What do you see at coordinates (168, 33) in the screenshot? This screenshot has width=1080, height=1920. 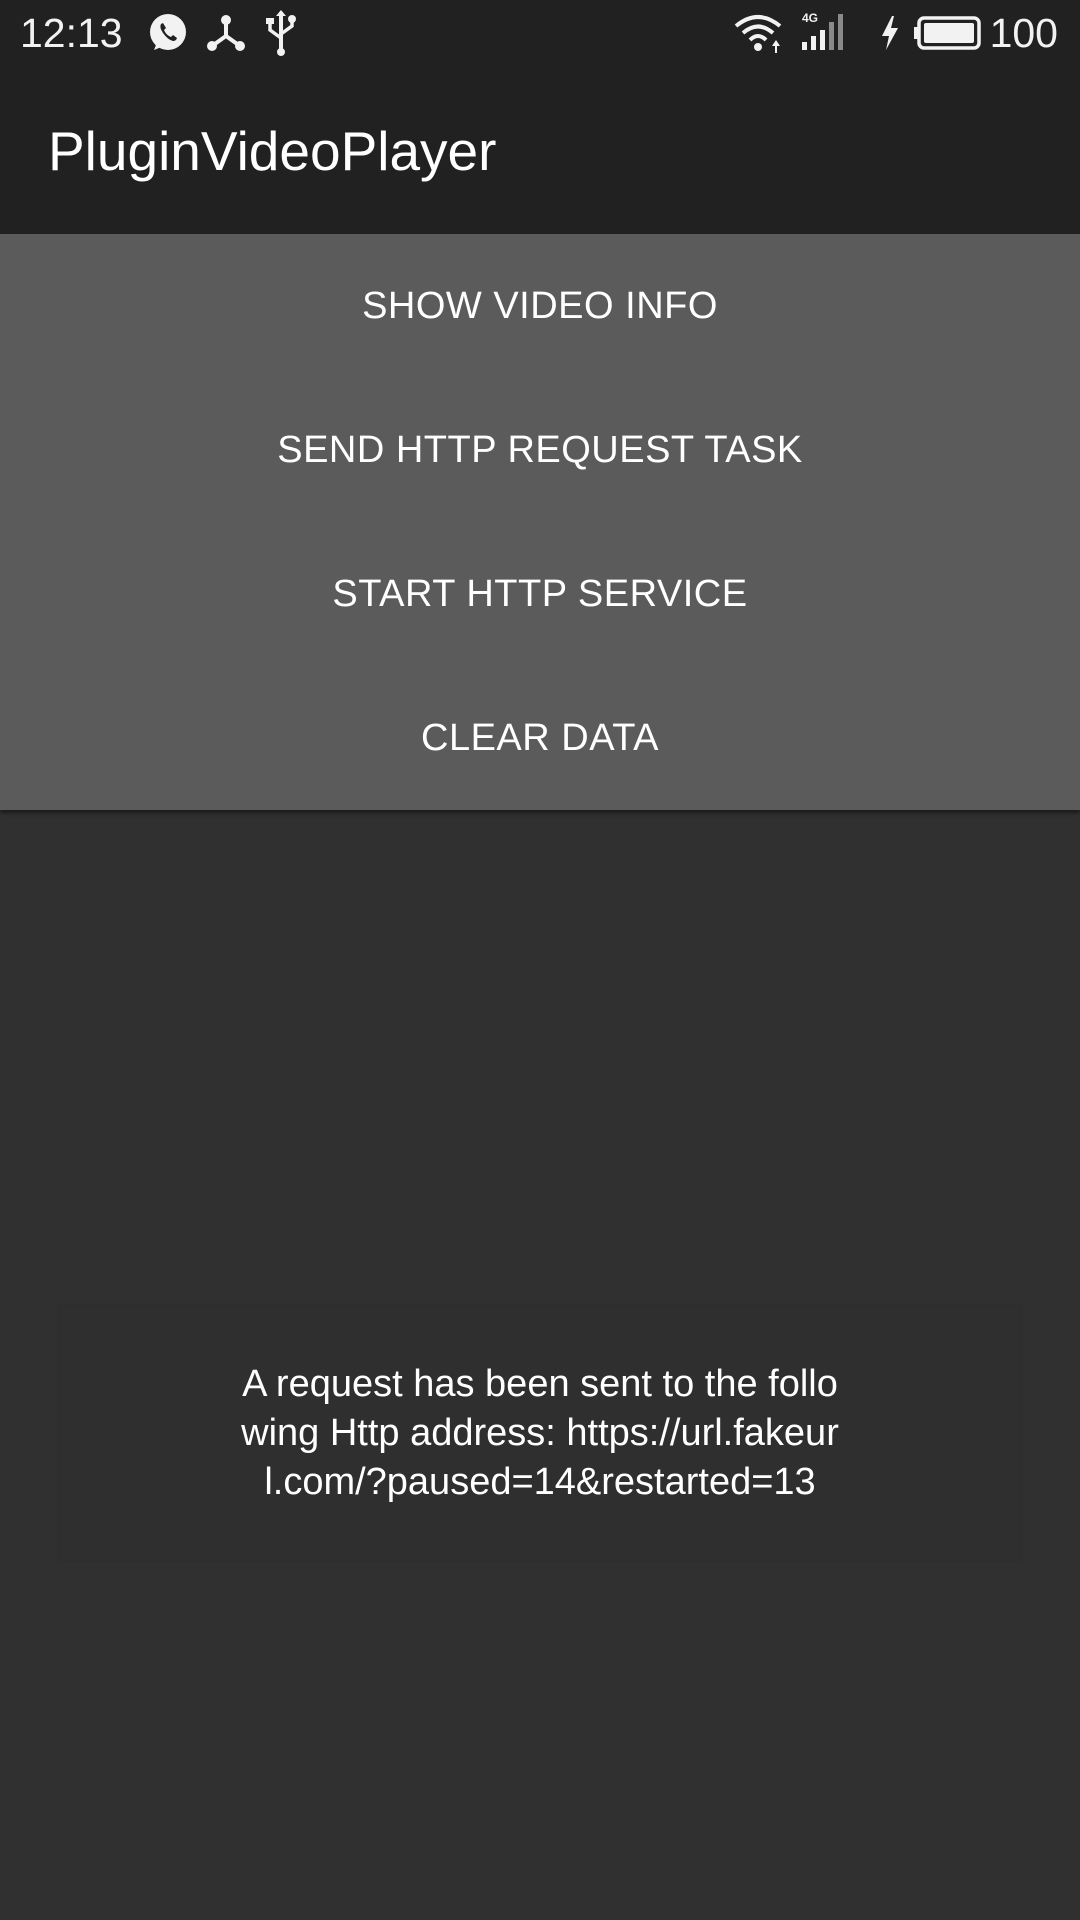 I see `whatsapp-icon` at bounding box center [168, 33].